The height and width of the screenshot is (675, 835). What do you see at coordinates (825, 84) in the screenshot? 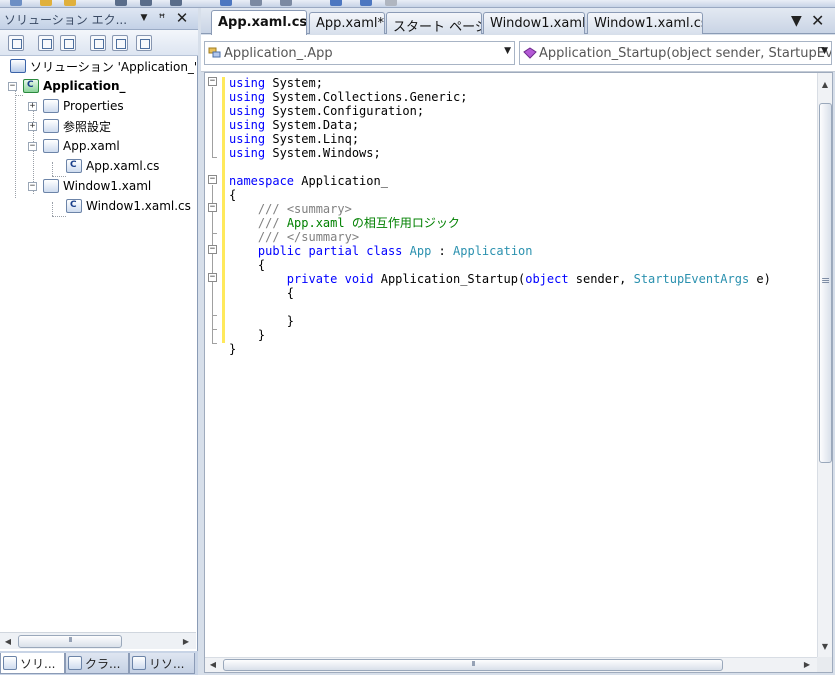
I see `scroll-up-icon: ▲` at bounding box center [825, 84].